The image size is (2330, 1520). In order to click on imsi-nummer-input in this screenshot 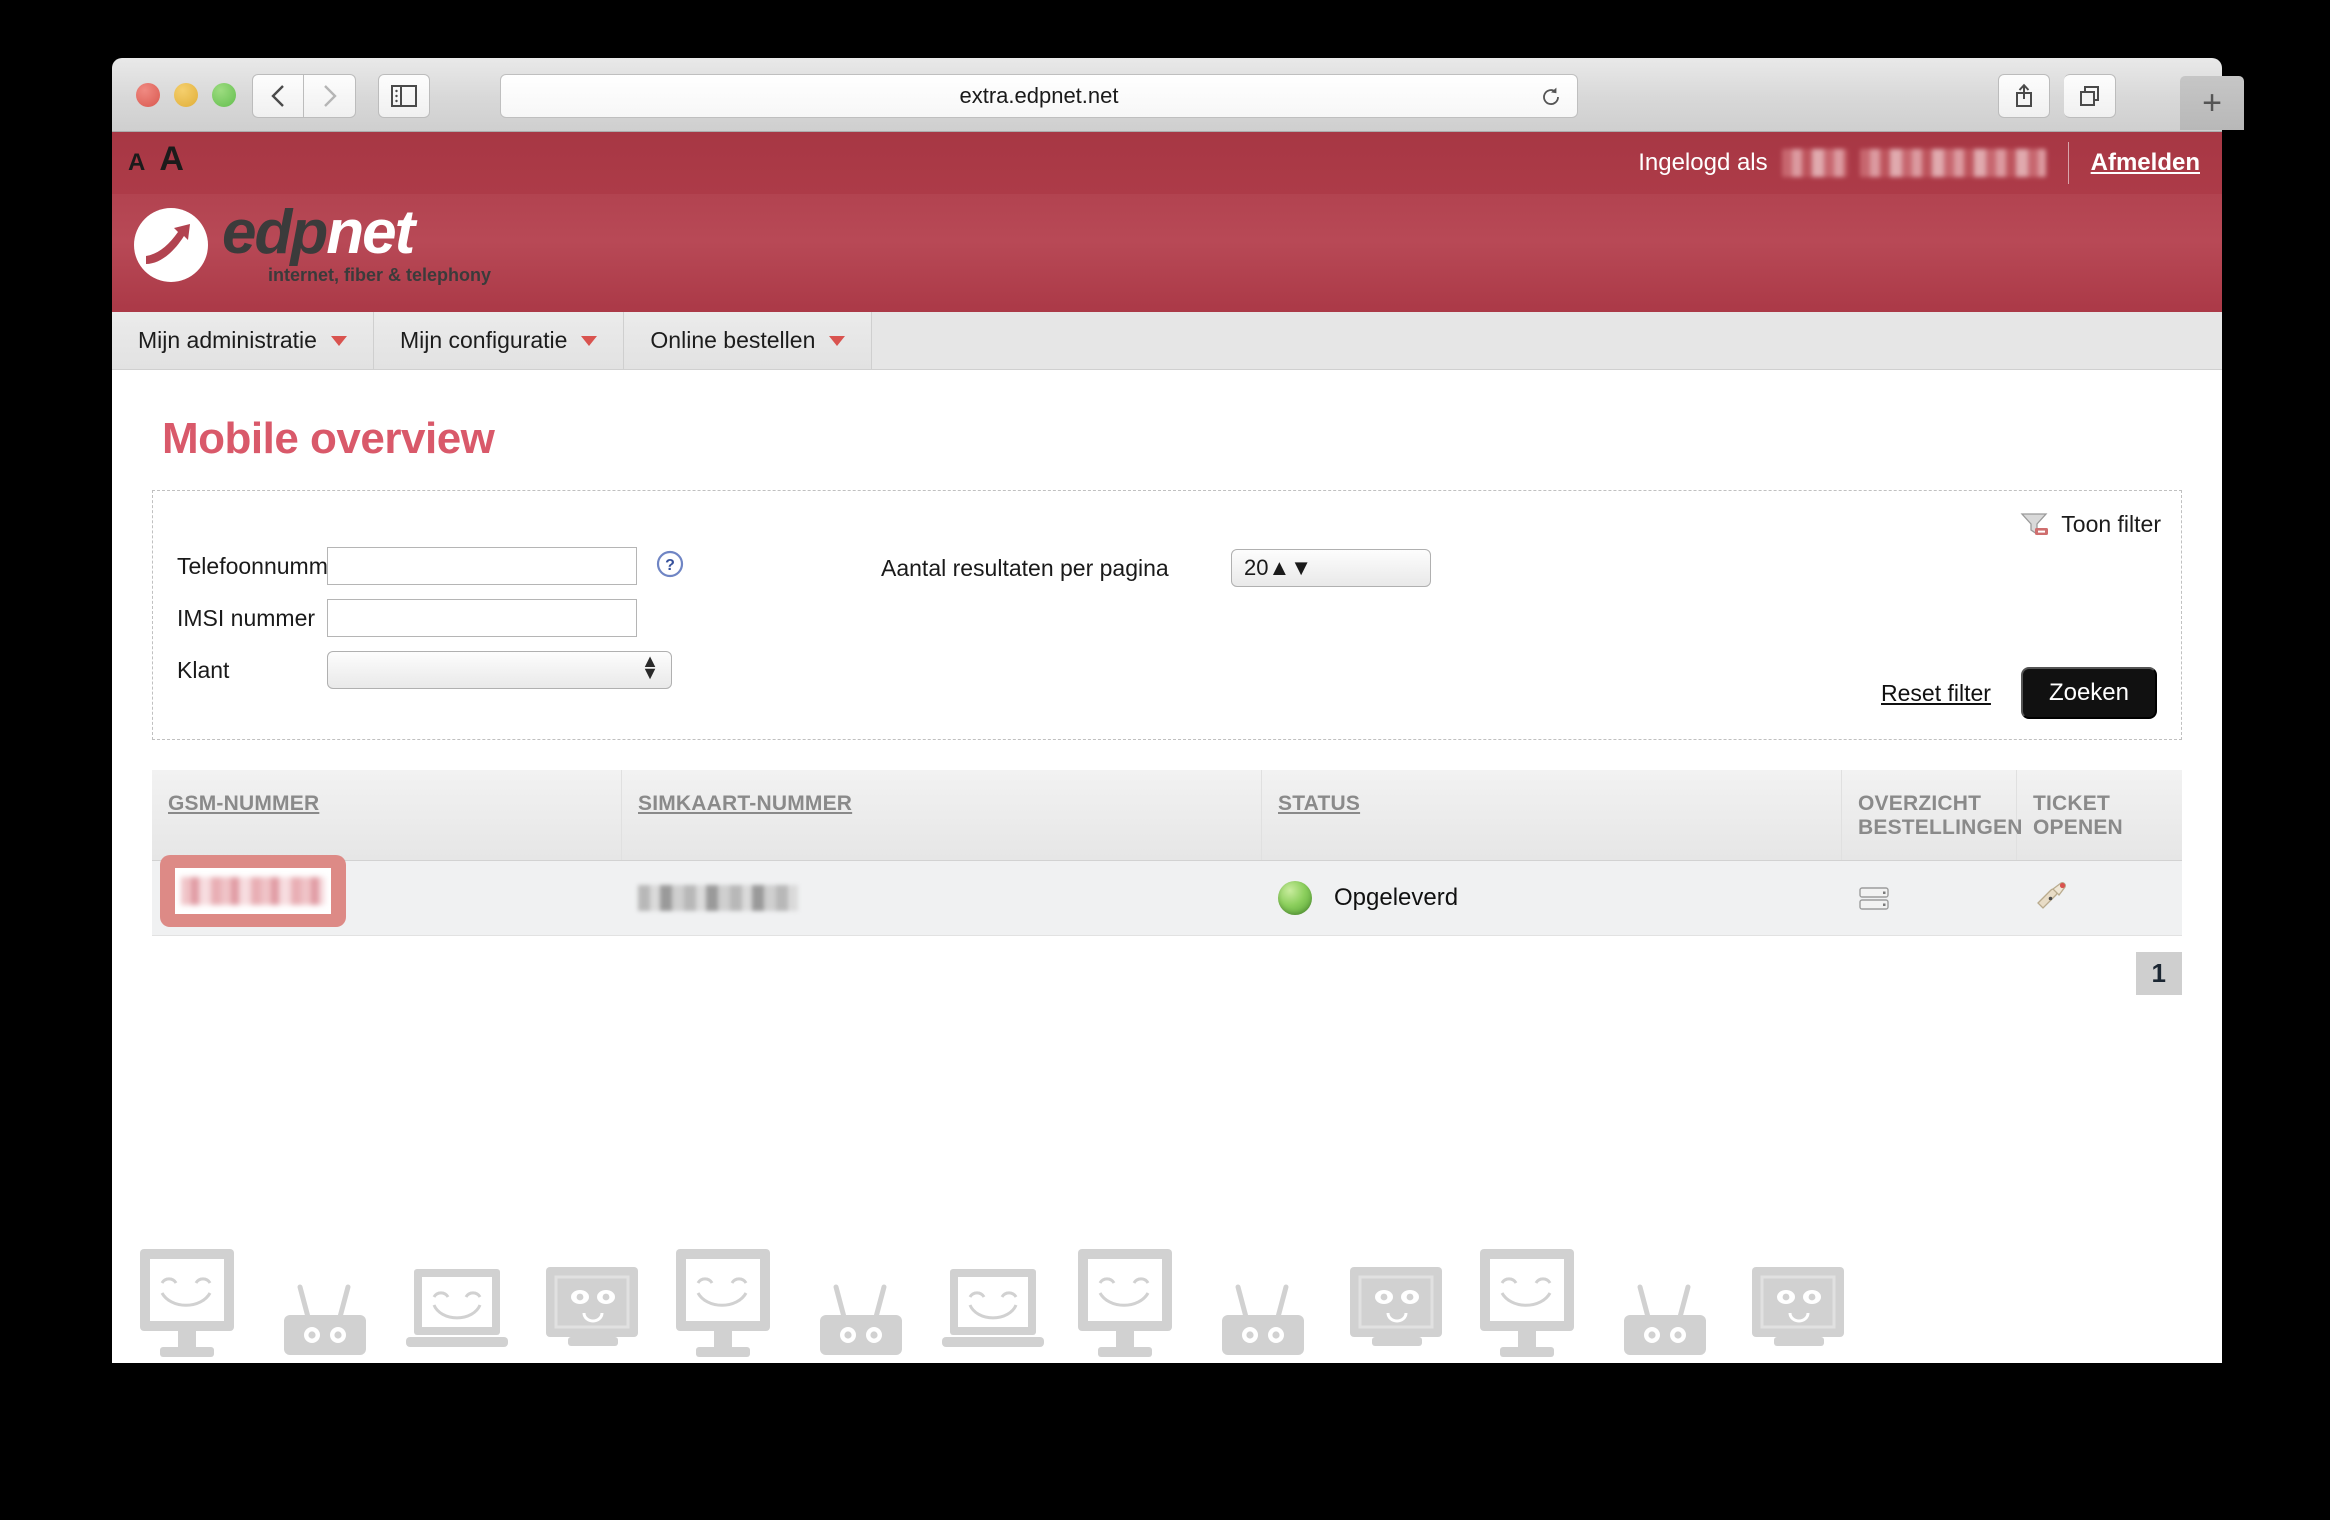, I will do `click(482, 618)`.